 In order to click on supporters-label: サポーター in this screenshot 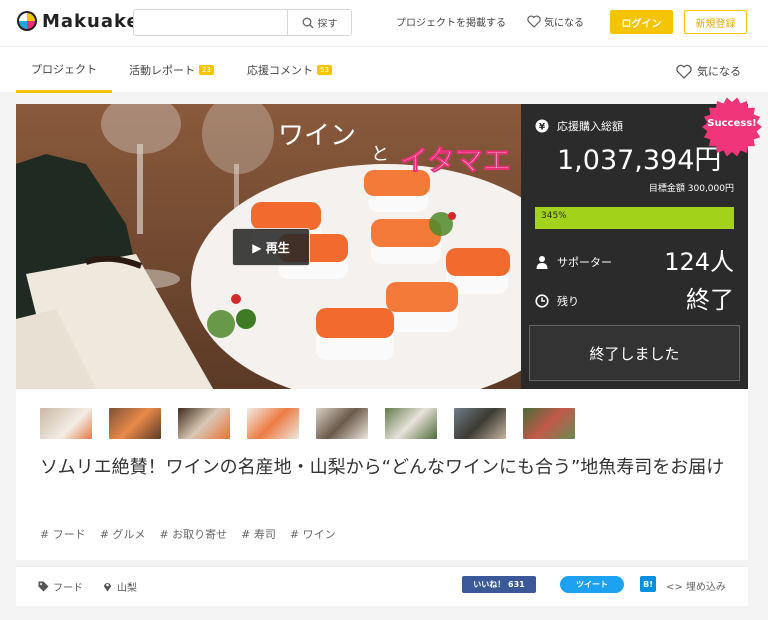, I will do `click(573, 262)`.